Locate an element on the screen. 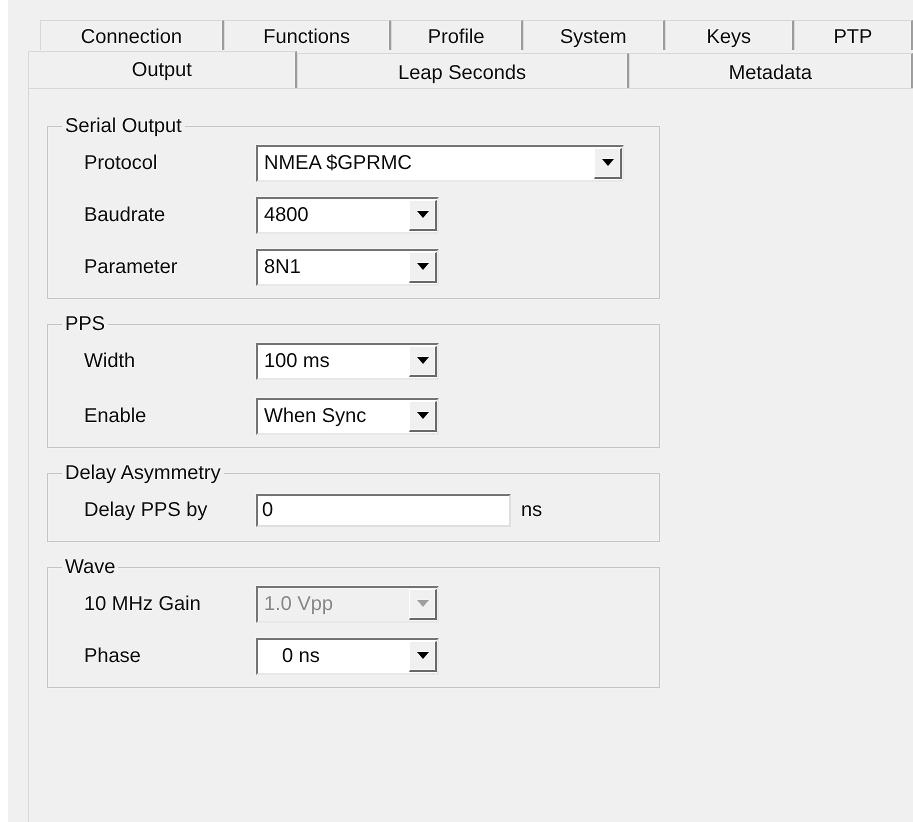  group-title: Wave is located at coordinates (90, 567).